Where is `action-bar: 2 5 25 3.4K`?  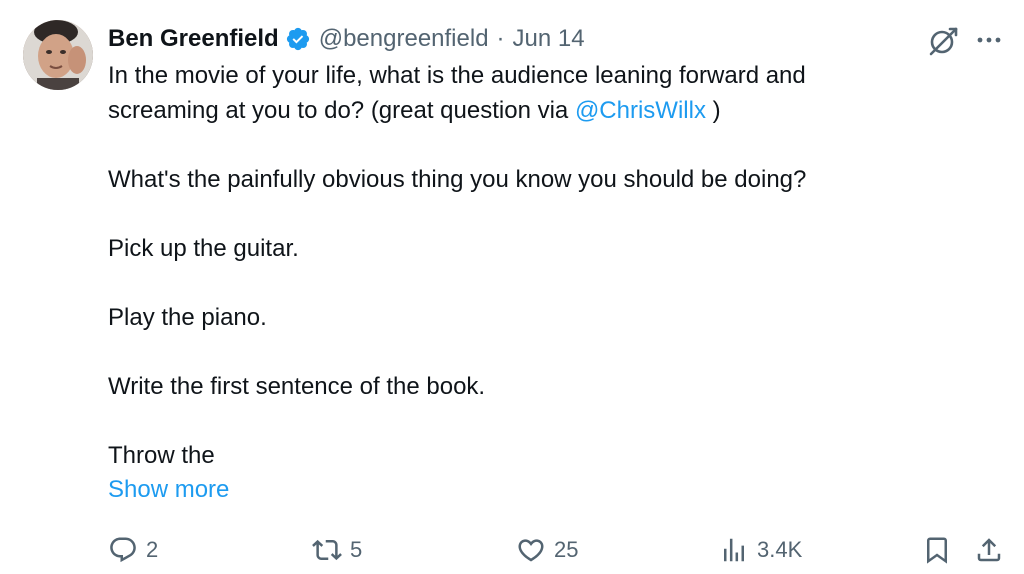 action-bar: 2 5 25 3.4K is located at coordinates (512, 550).